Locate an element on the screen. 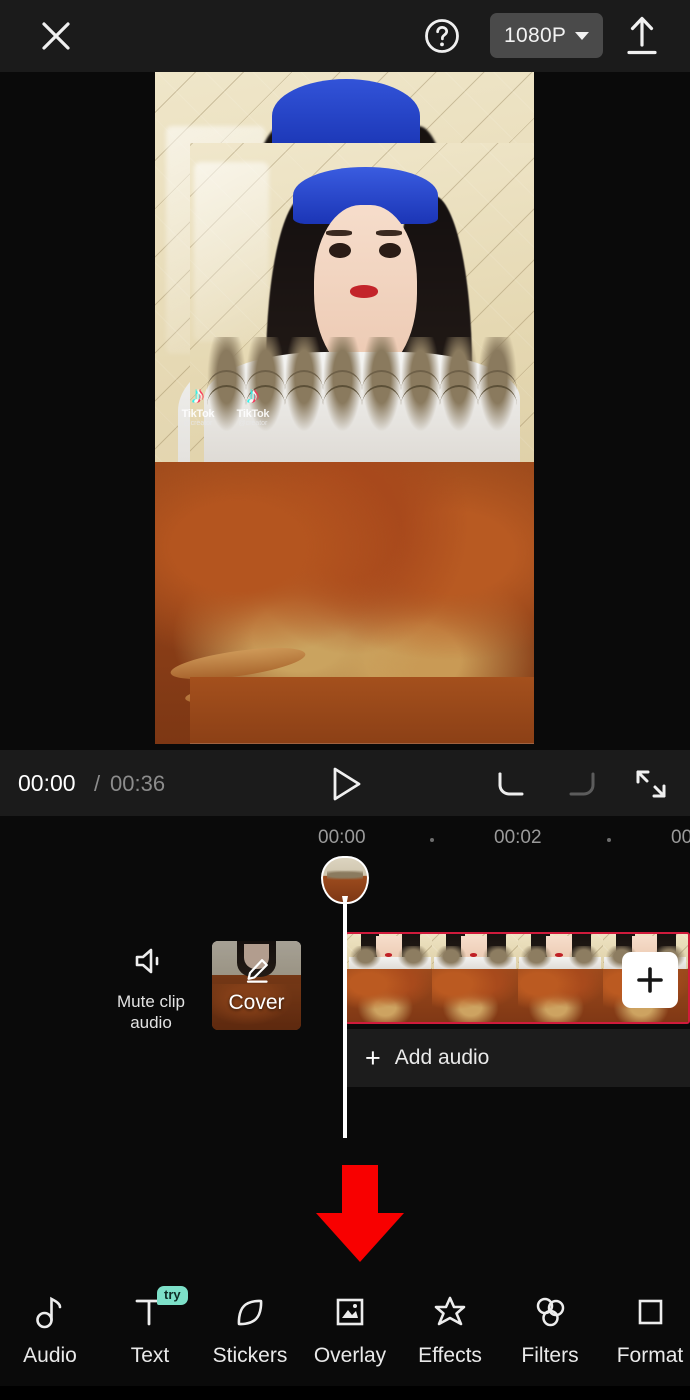 Image resolution: width=690 pixels, height=1400 pixels. tool-effects: Effects is located at coordinates (450, 1329).